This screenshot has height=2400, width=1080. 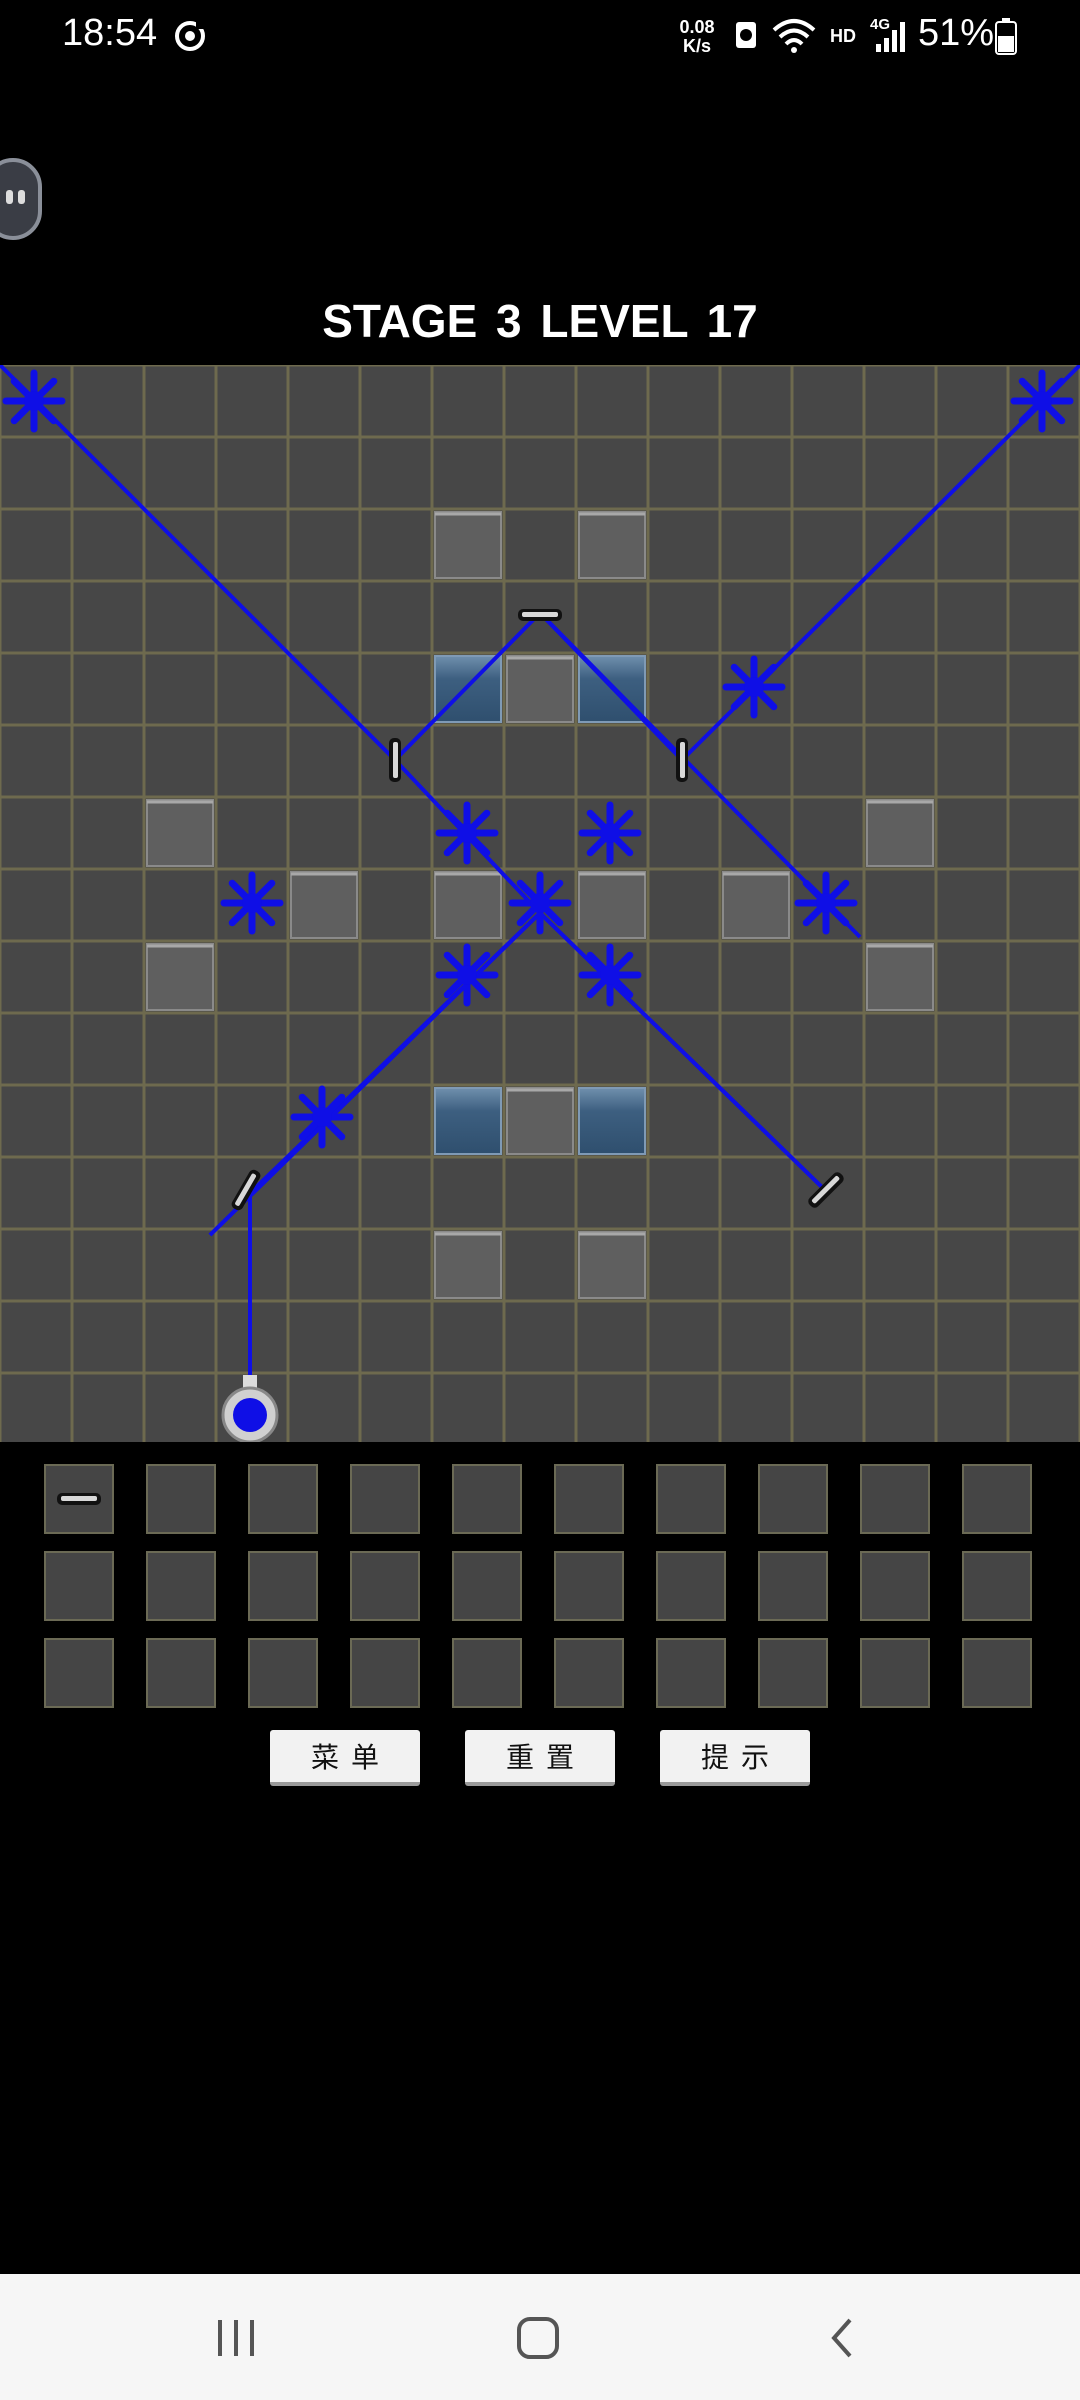 I want to click on floating-assistant-button, so click(x=21, y=199).